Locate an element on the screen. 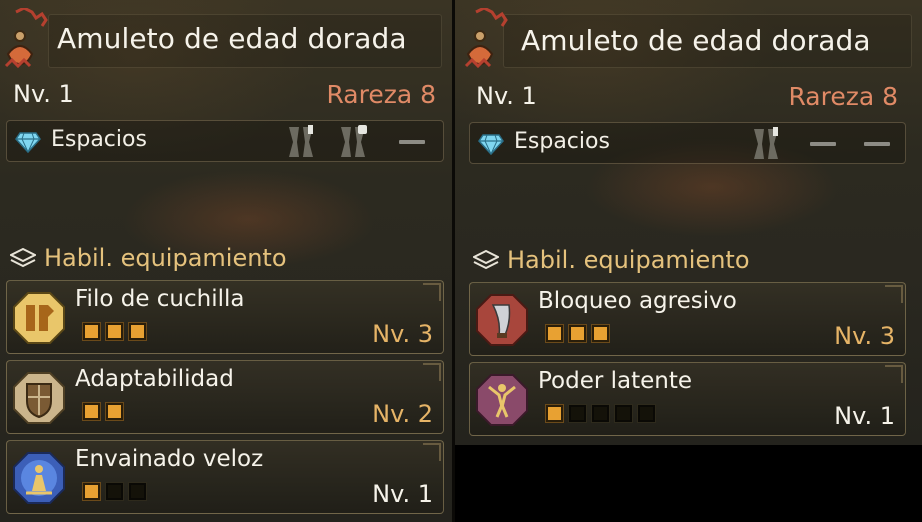  skill-card: Envainado veloz Nv. 1 is located at coordinates (225, 477).